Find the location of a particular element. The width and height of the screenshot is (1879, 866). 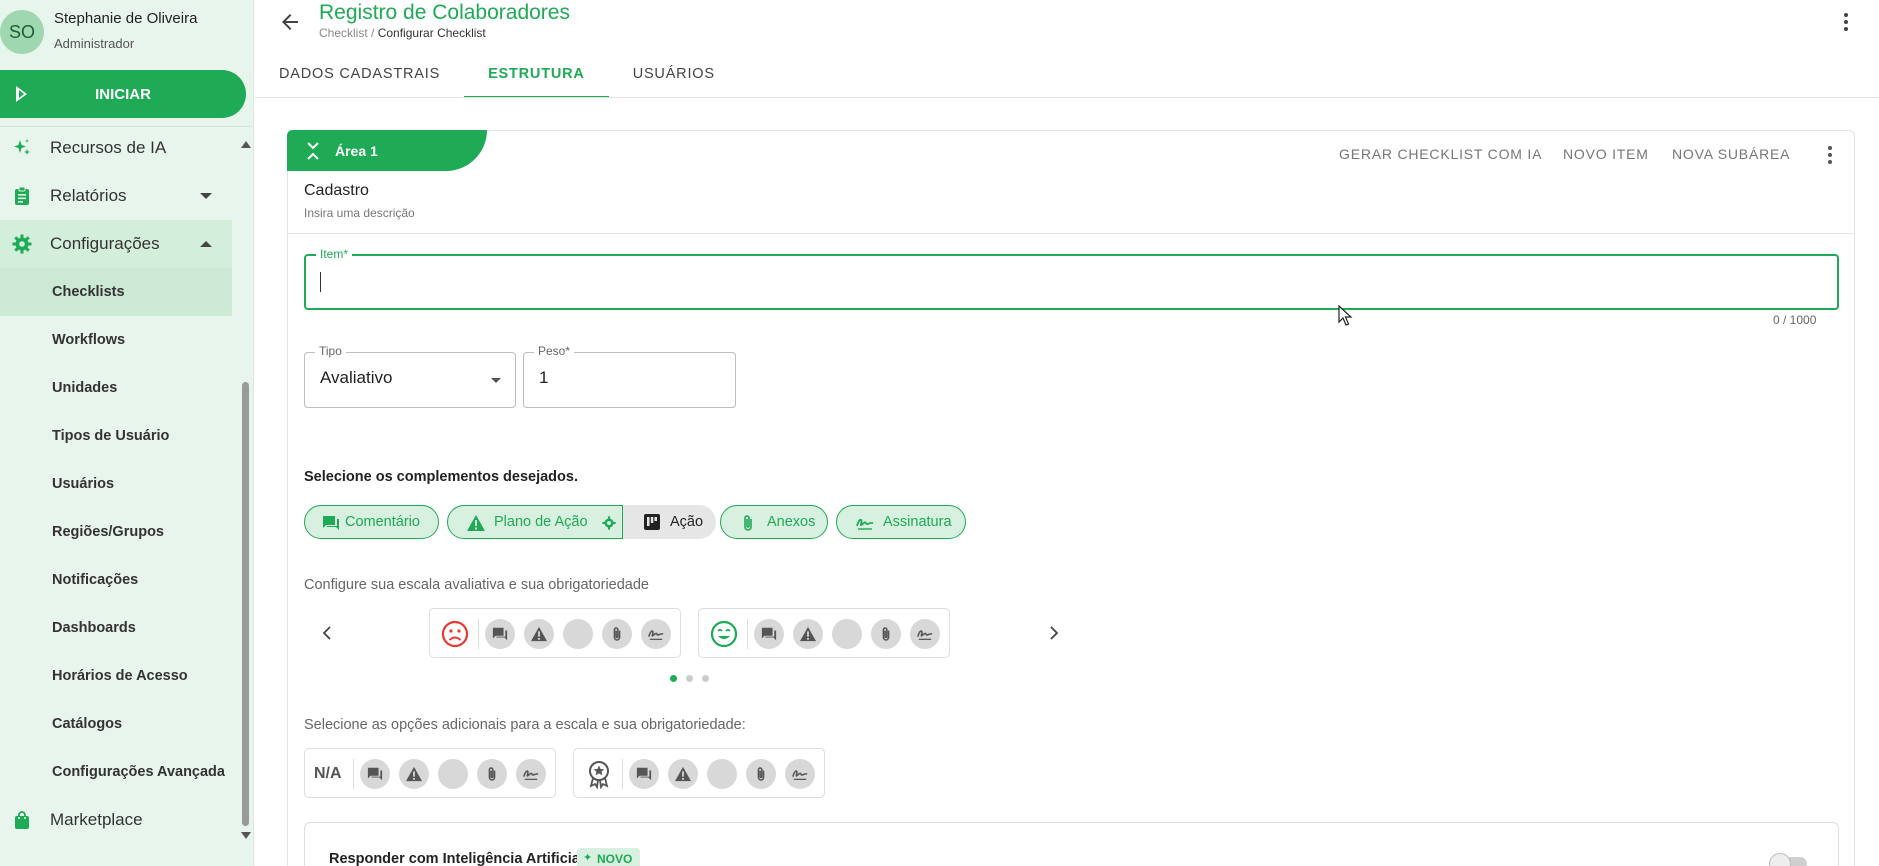

chip-assinatura: Assinatura is located at coordinates (901, 522).